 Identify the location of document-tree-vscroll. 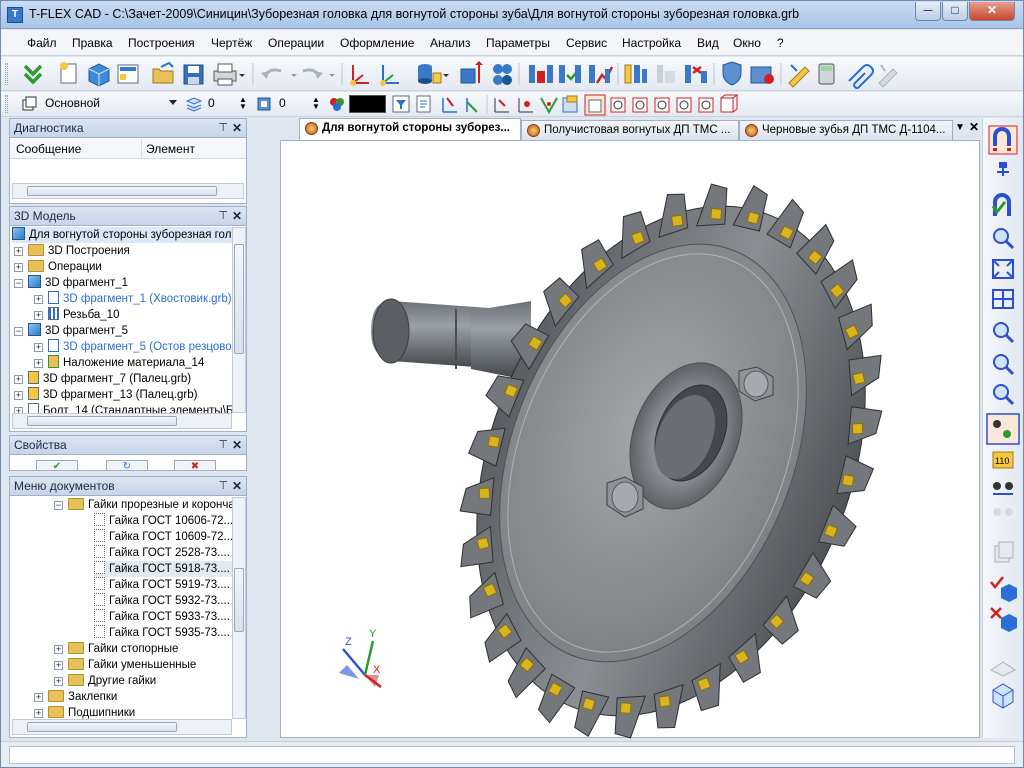
(239, 608).